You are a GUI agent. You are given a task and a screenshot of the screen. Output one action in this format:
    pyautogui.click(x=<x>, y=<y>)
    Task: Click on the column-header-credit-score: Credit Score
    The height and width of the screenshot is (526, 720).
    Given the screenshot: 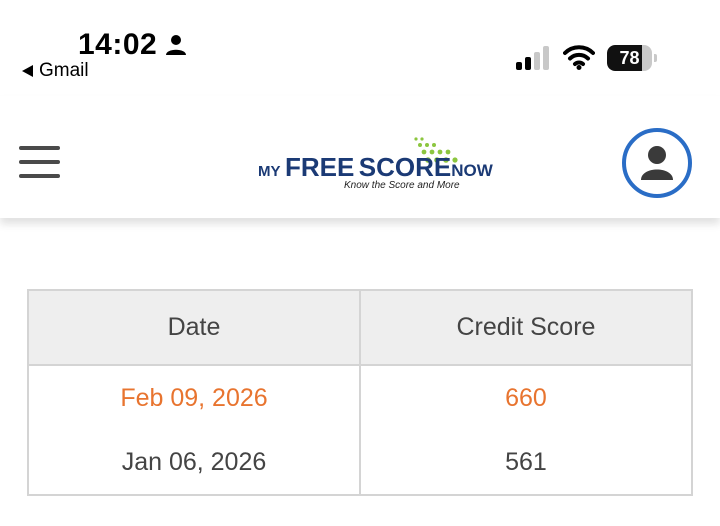 What is the action you would take?
    pyautogui.click(x=526, y=327)
    